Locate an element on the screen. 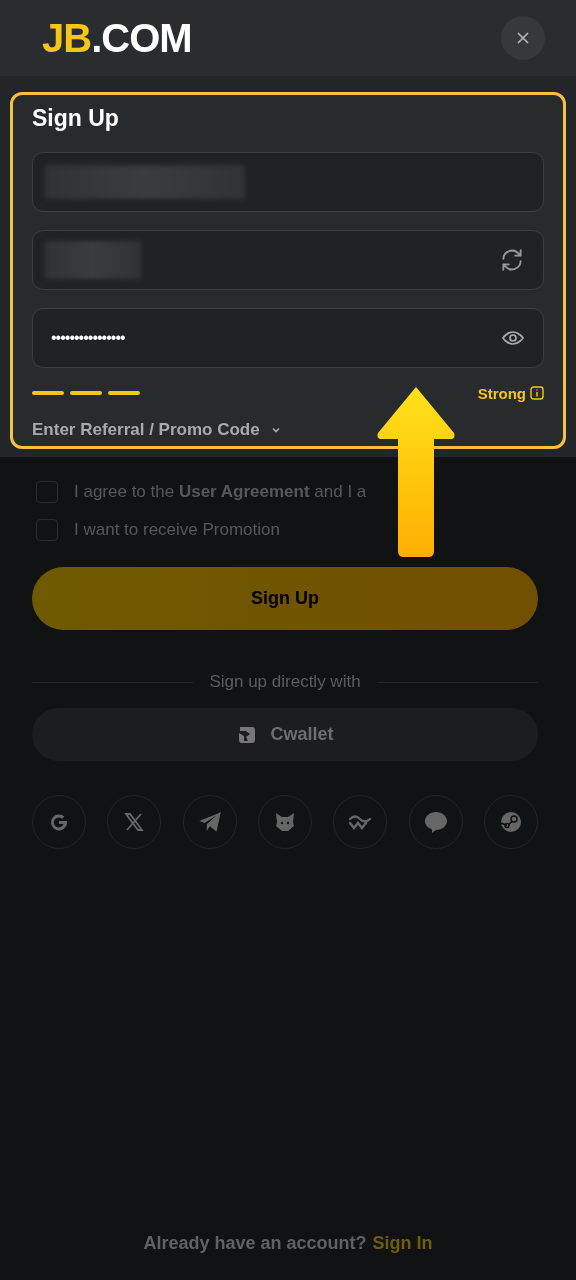 The height and width of the screenshot is (1280, 576). referral-toggle: Enter Referral / Promo Code is located at coordinates (157, 430).